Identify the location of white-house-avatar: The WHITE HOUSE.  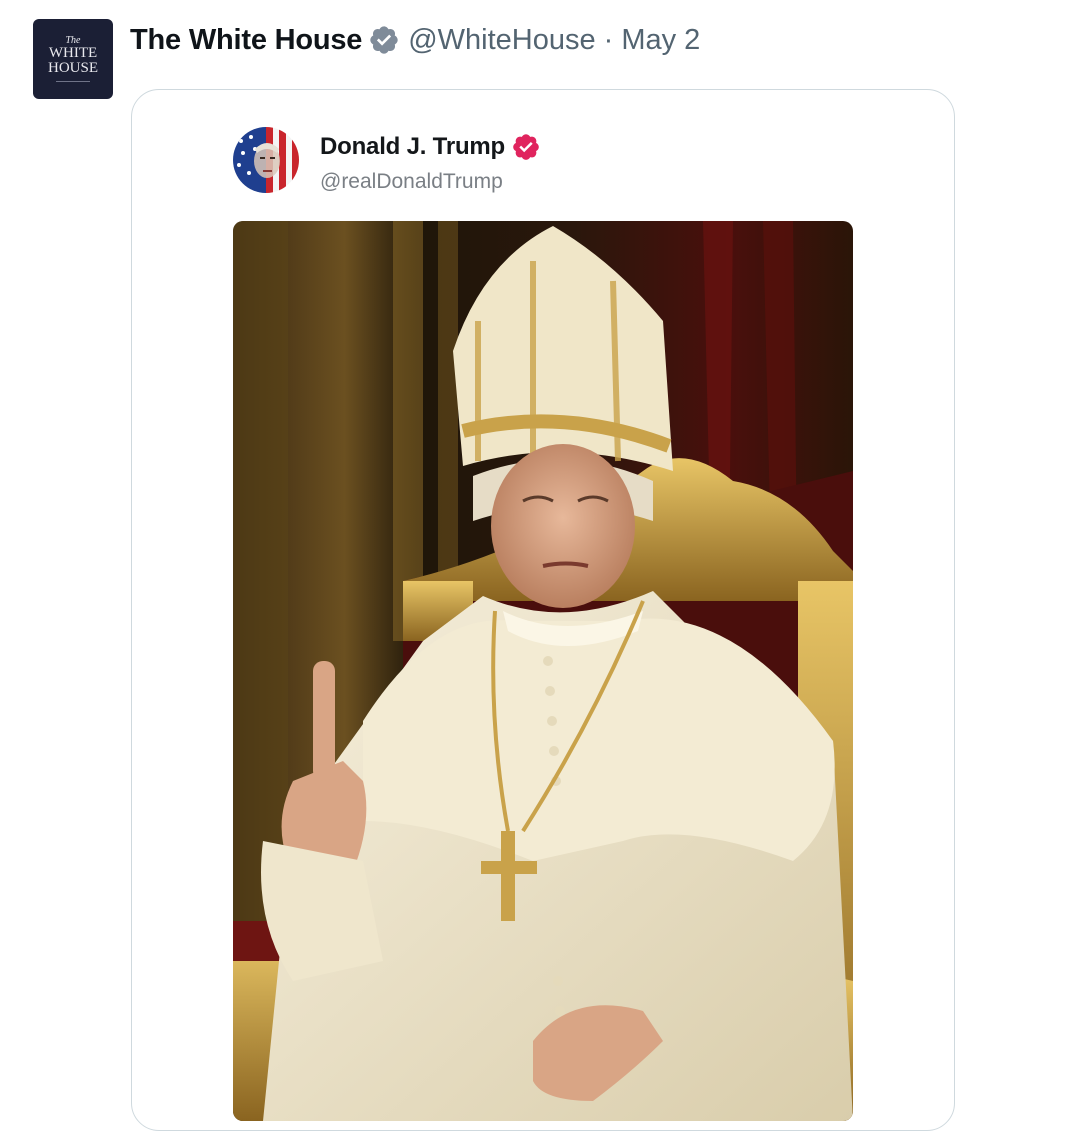
(73, 59).